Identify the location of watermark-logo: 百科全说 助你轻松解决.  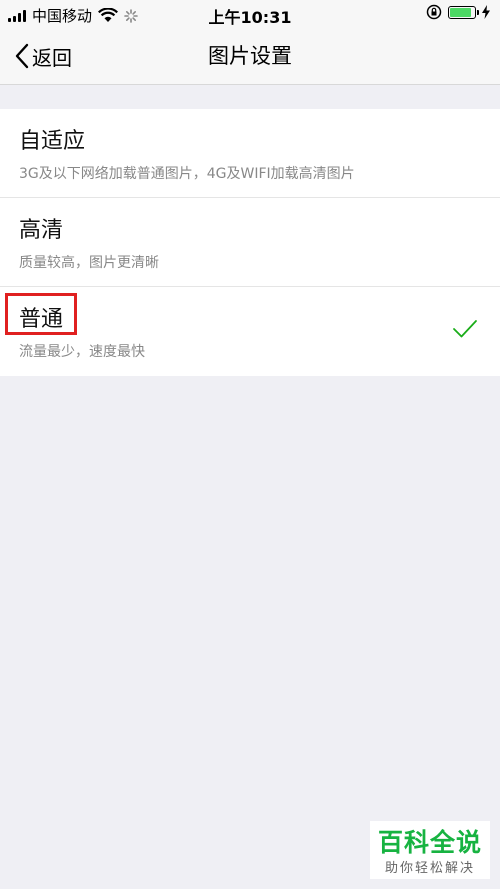
(430, 850).